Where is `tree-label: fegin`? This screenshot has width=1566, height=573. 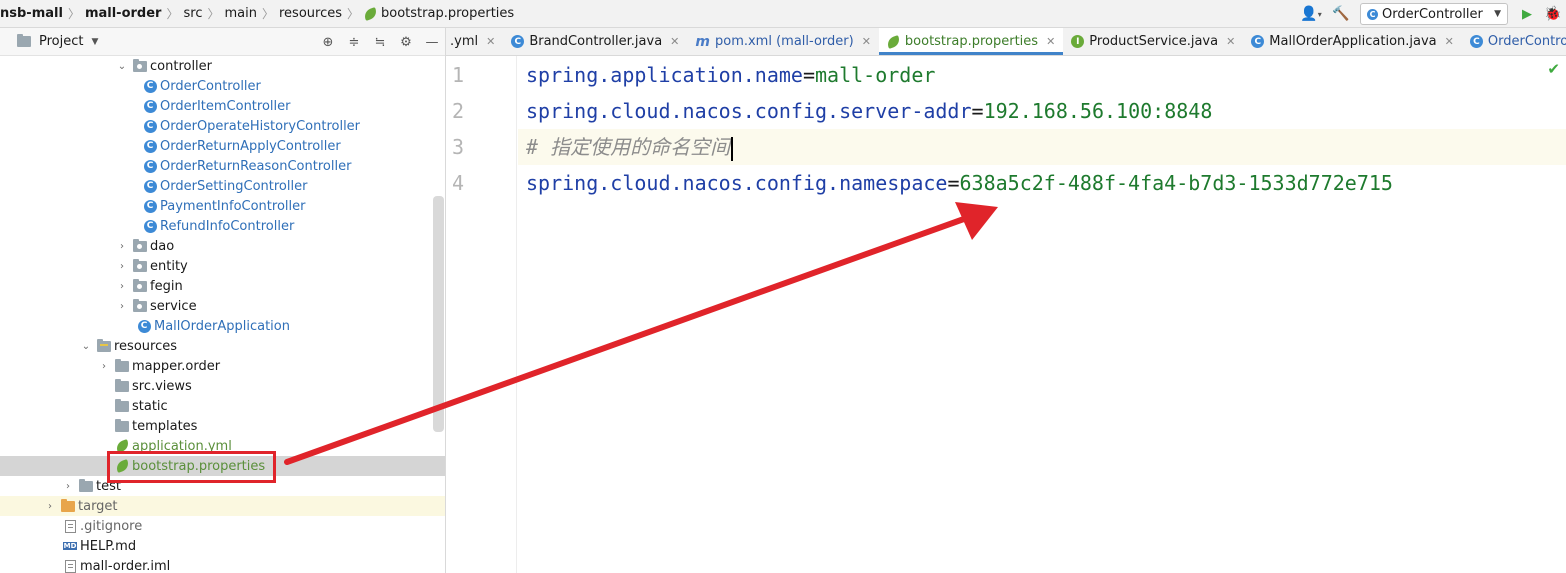 tree-label: fegin is located at coordinates (166, 286).